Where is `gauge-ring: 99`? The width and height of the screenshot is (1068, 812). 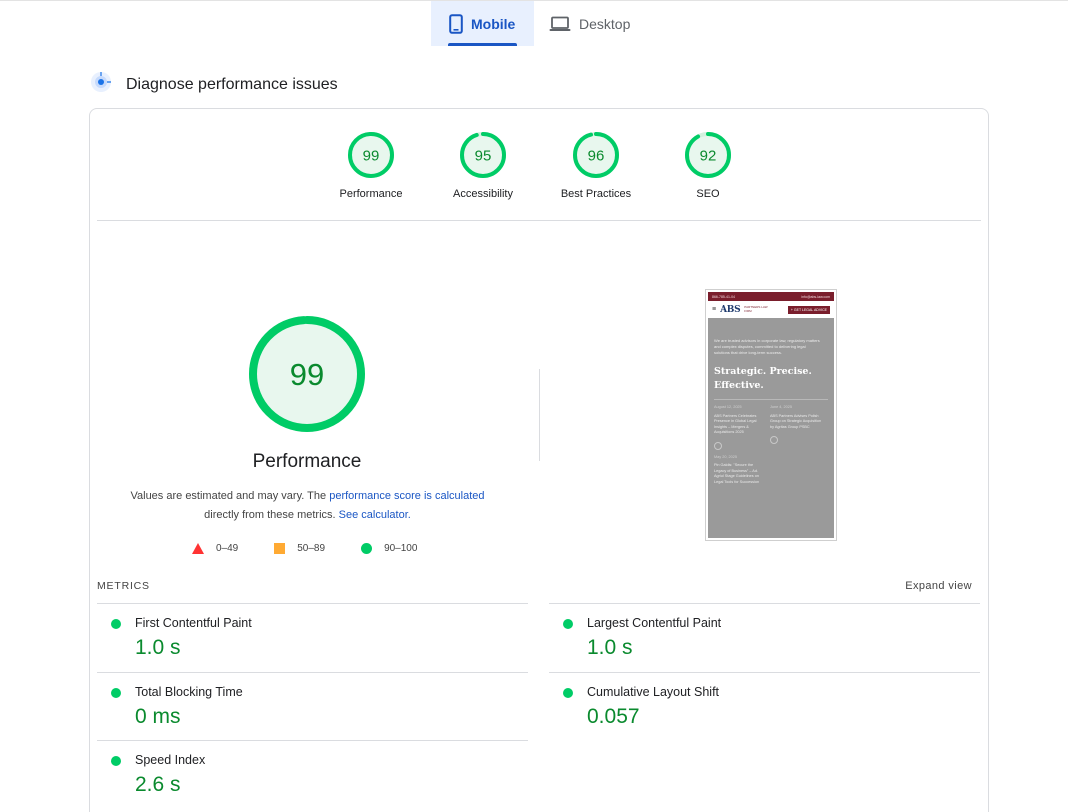
gauge-ring: 99 is located at coordinates (371, 155).